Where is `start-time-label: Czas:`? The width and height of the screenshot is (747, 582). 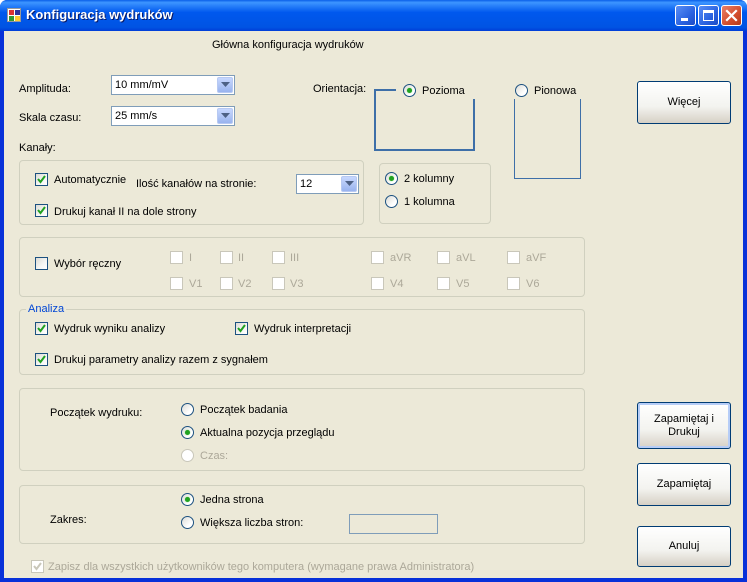 start-time-label: Czas: is located at coordinates (214, 456).